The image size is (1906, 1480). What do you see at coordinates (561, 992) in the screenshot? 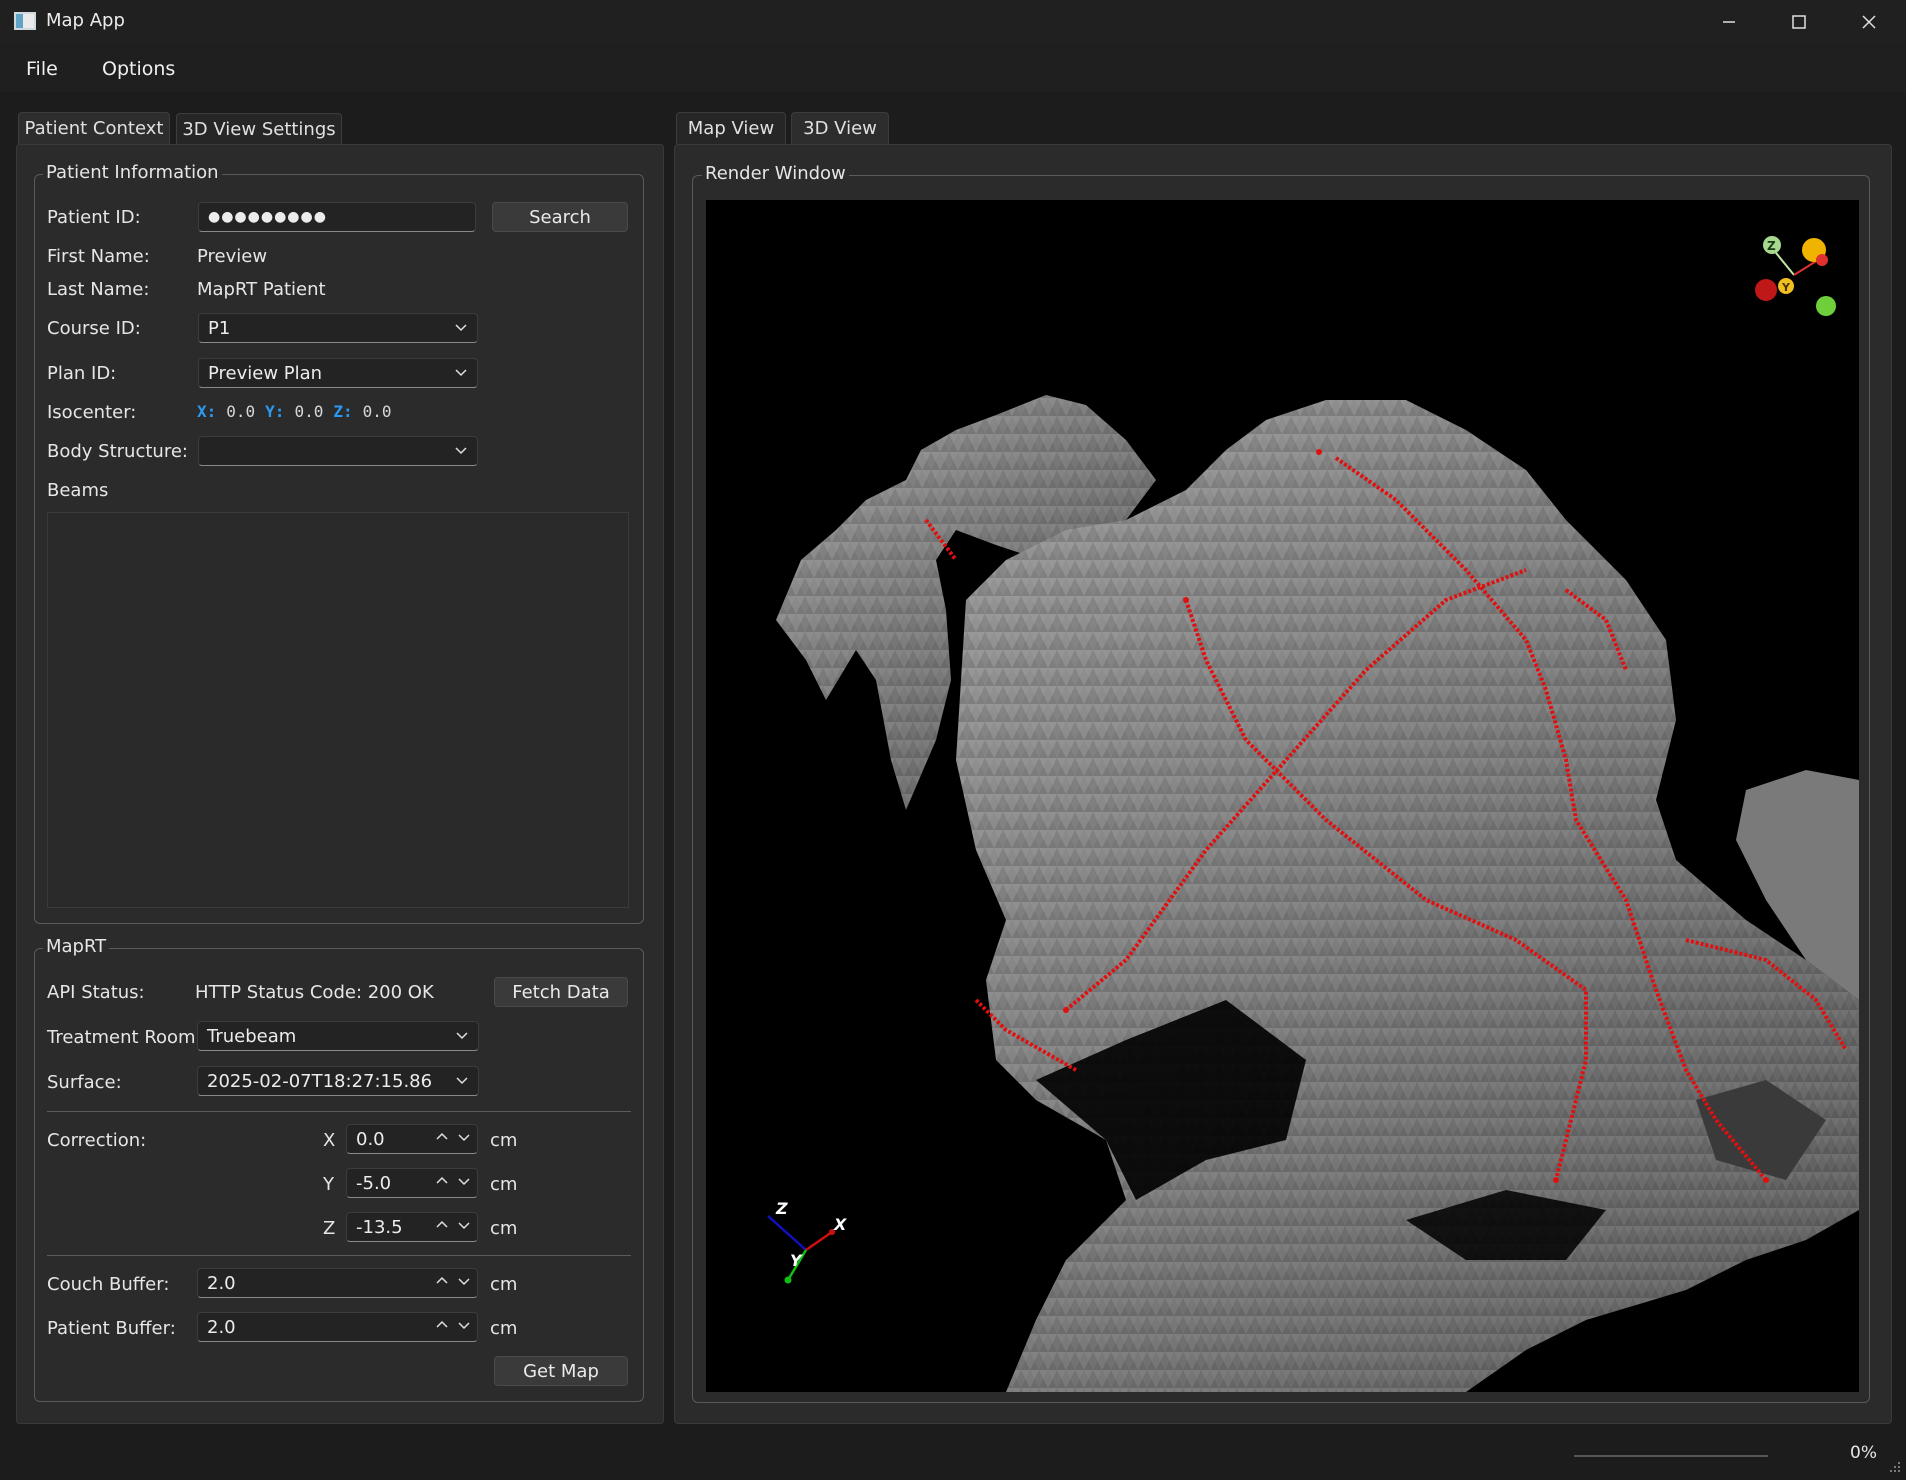
I see `fetch-data-button: Fetch Data` at bounding box center [561, 992].